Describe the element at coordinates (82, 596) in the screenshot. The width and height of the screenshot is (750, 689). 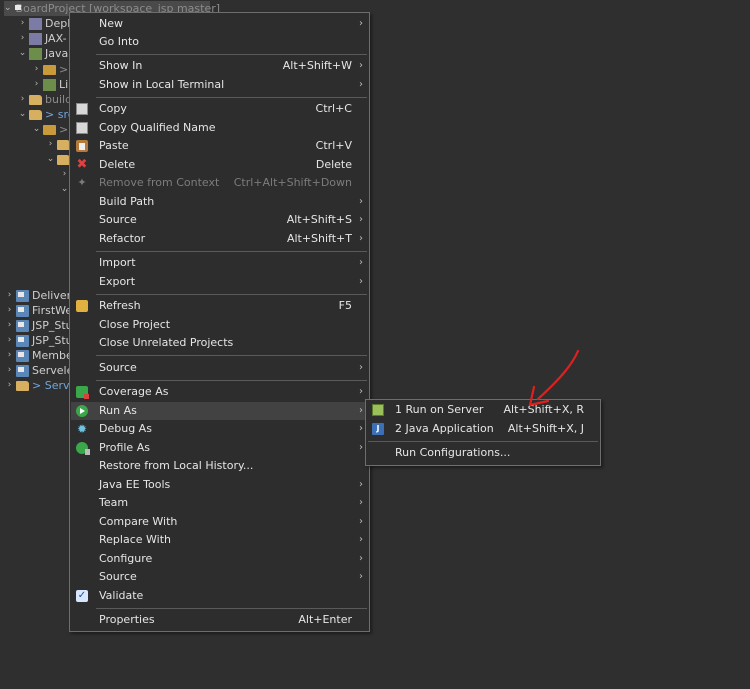
I see `checkbox-icon: ✓` at that location.